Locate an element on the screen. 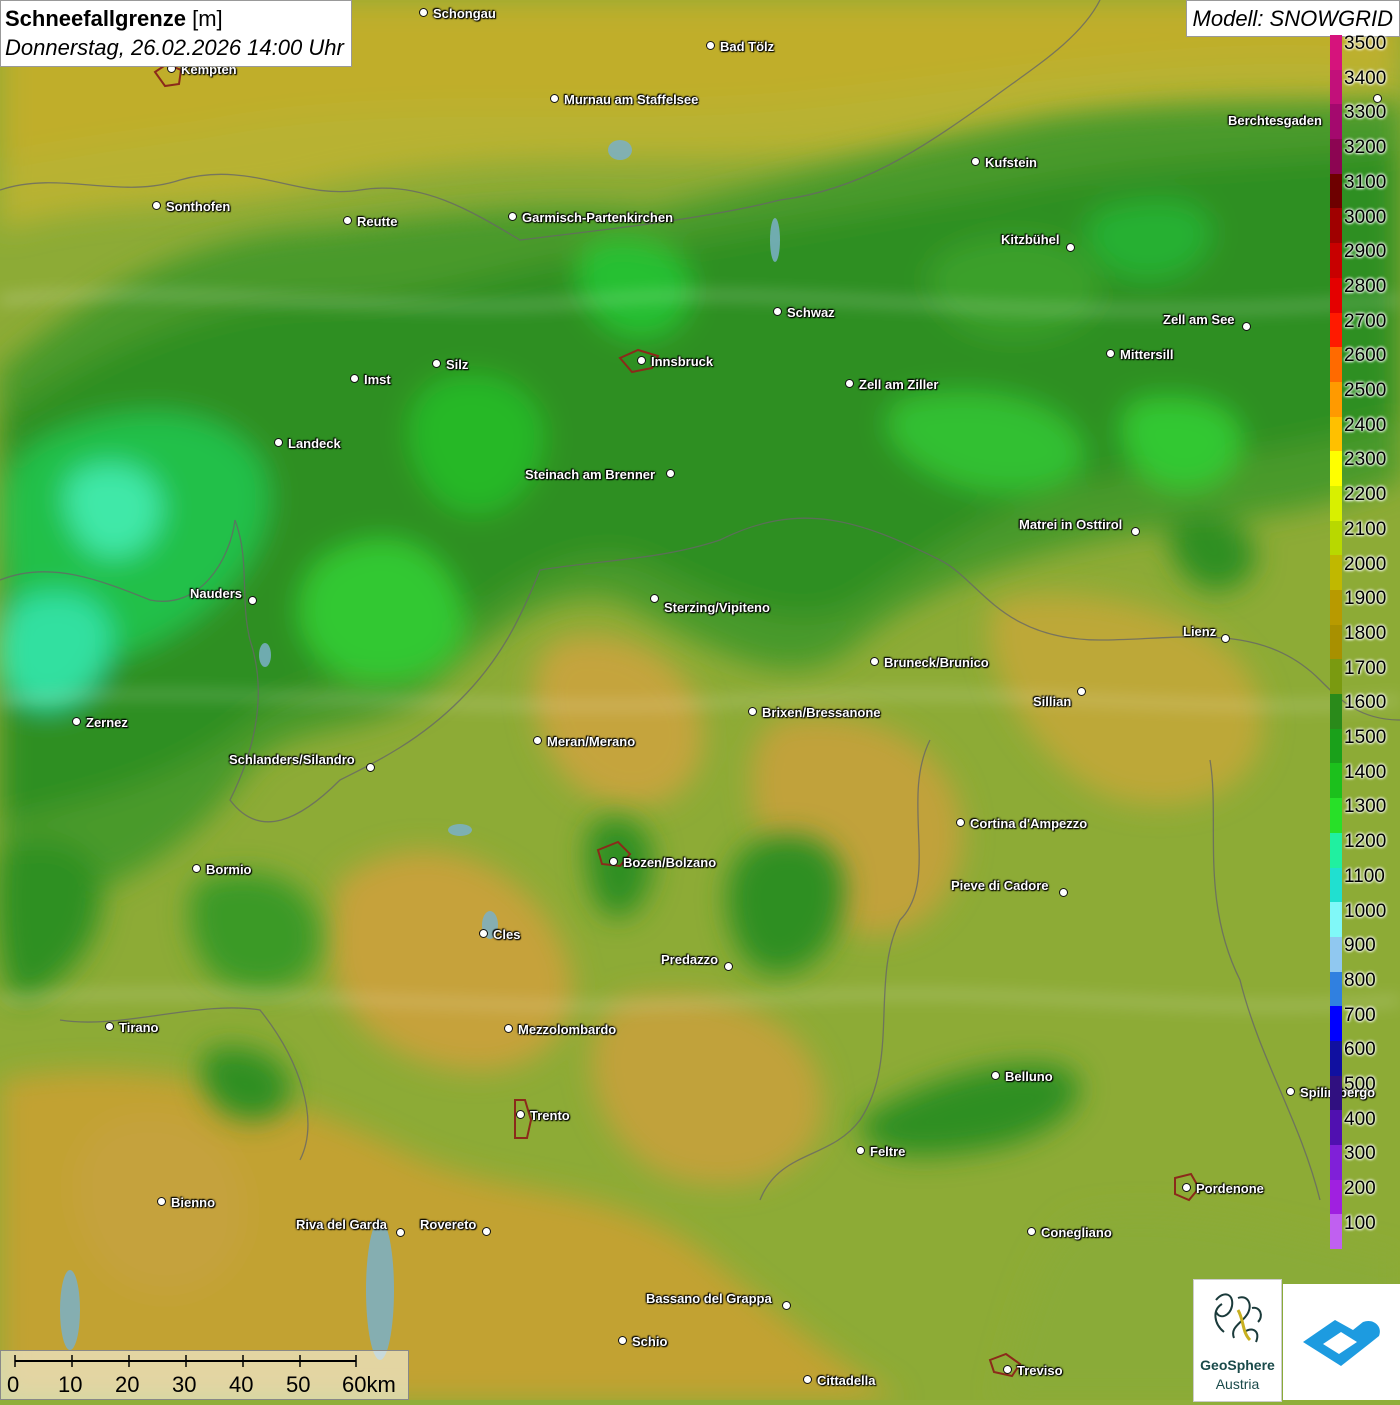  city-label: Belluno is located at coordinates (1029, 1076).